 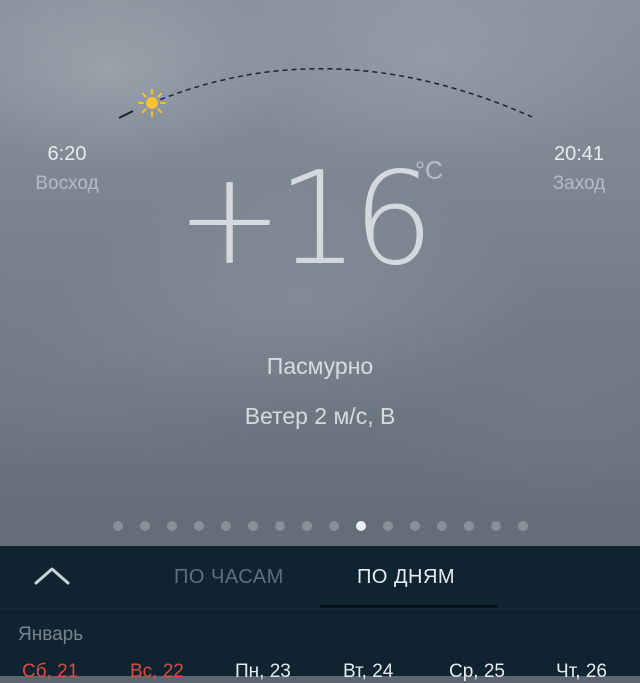 I want to click on sunset-block: 20:41 Заход, so click(x=579, y=169).